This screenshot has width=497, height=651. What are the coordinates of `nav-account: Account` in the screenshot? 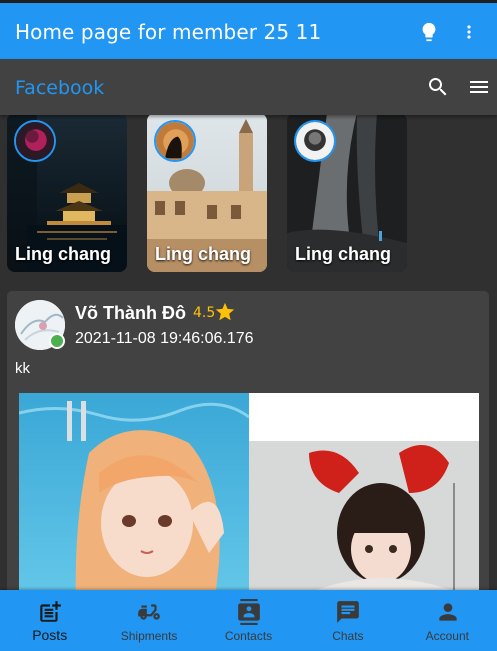 It's located at (447, 620).